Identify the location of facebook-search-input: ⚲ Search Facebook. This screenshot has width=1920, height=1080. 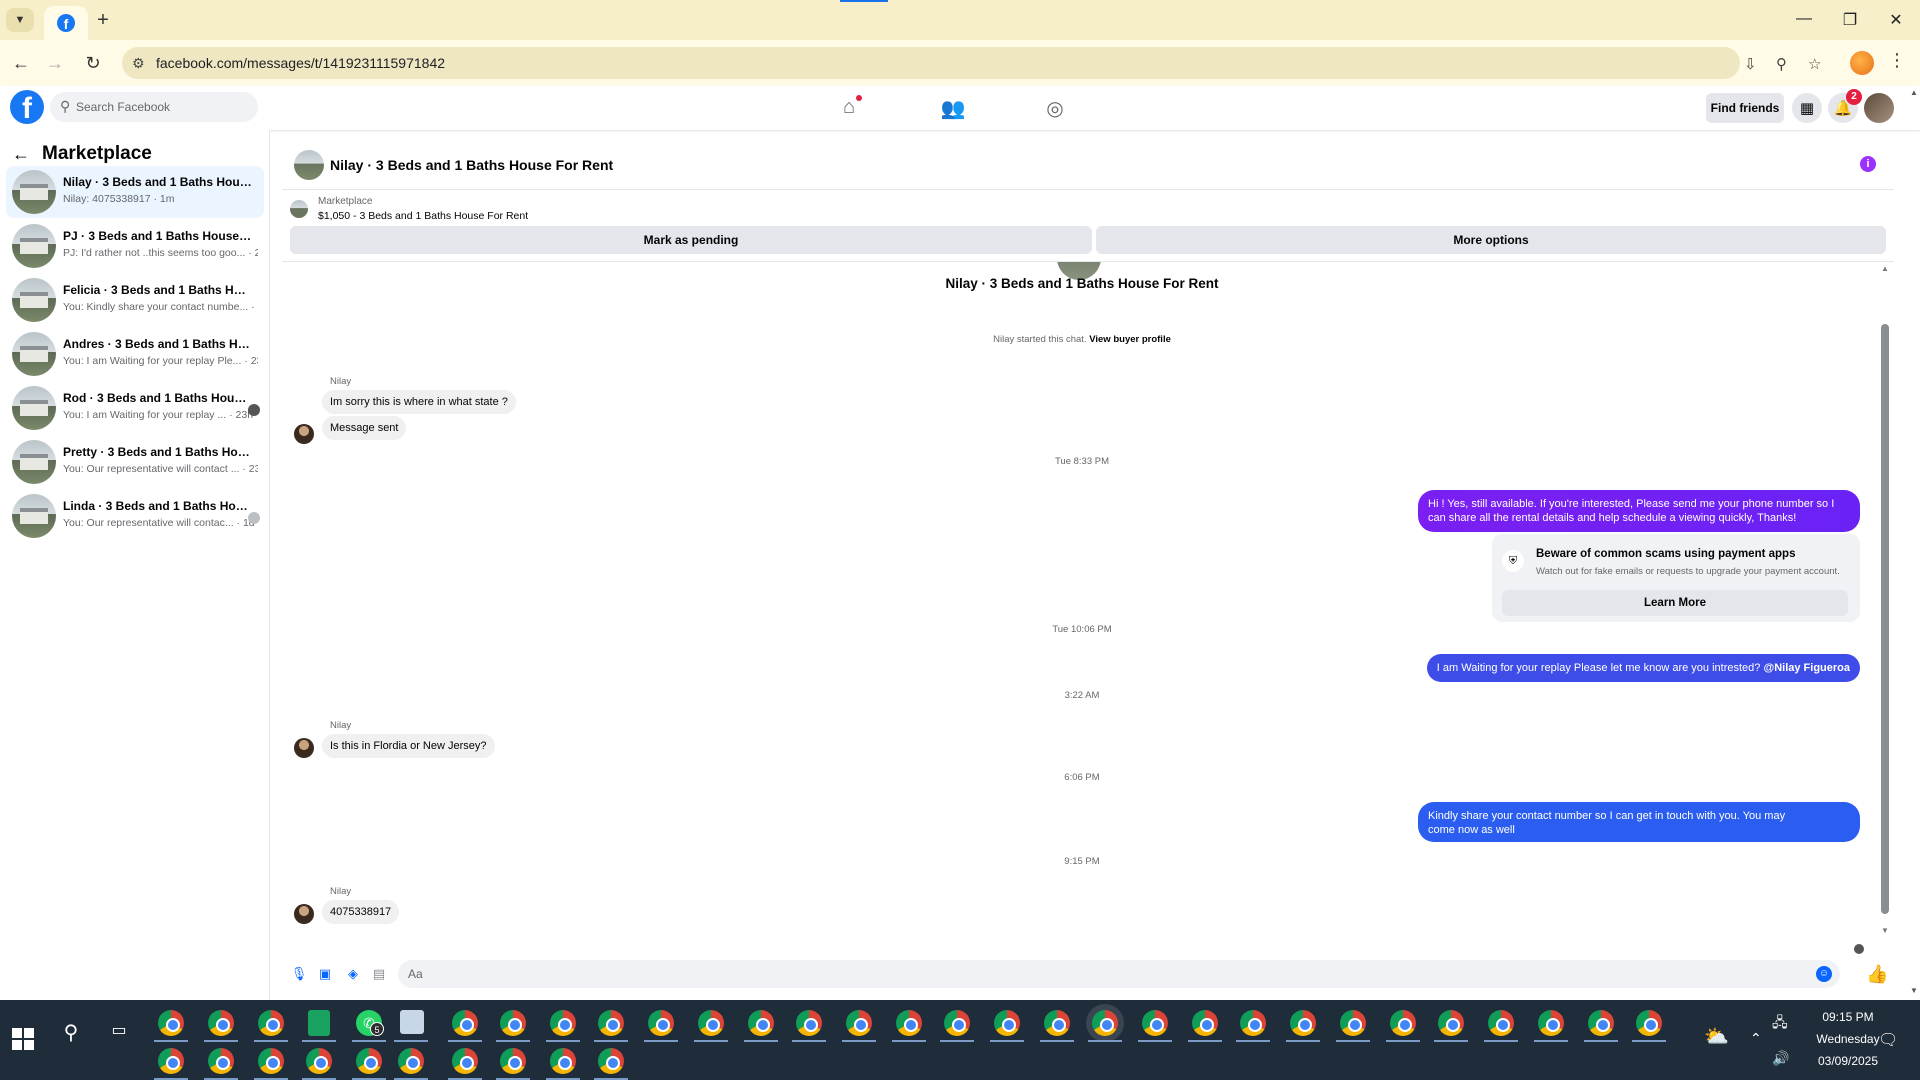
(154, 107).